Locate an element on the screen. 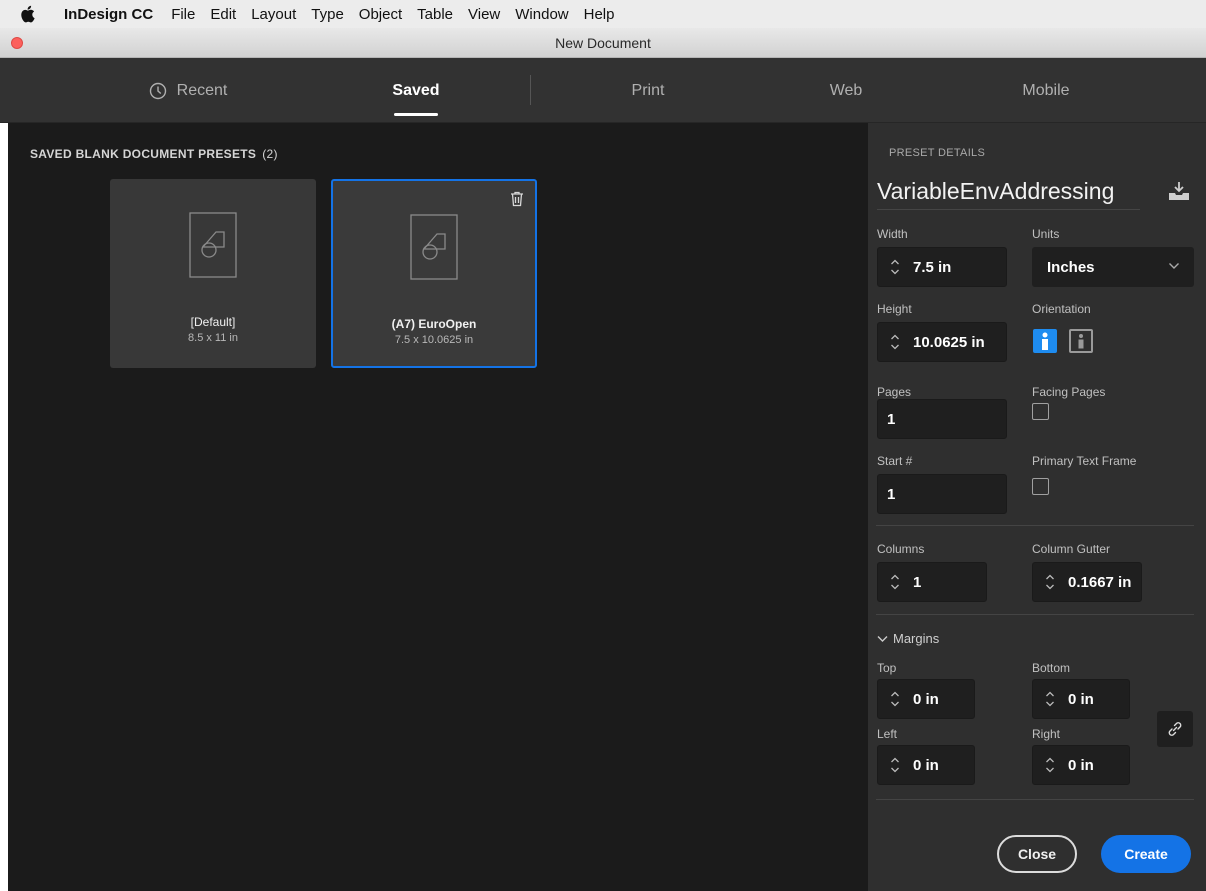 The width and height of the screenshot is (1206, 891). margin-left-stepper: 0 in is located at coordinates (926, 765).